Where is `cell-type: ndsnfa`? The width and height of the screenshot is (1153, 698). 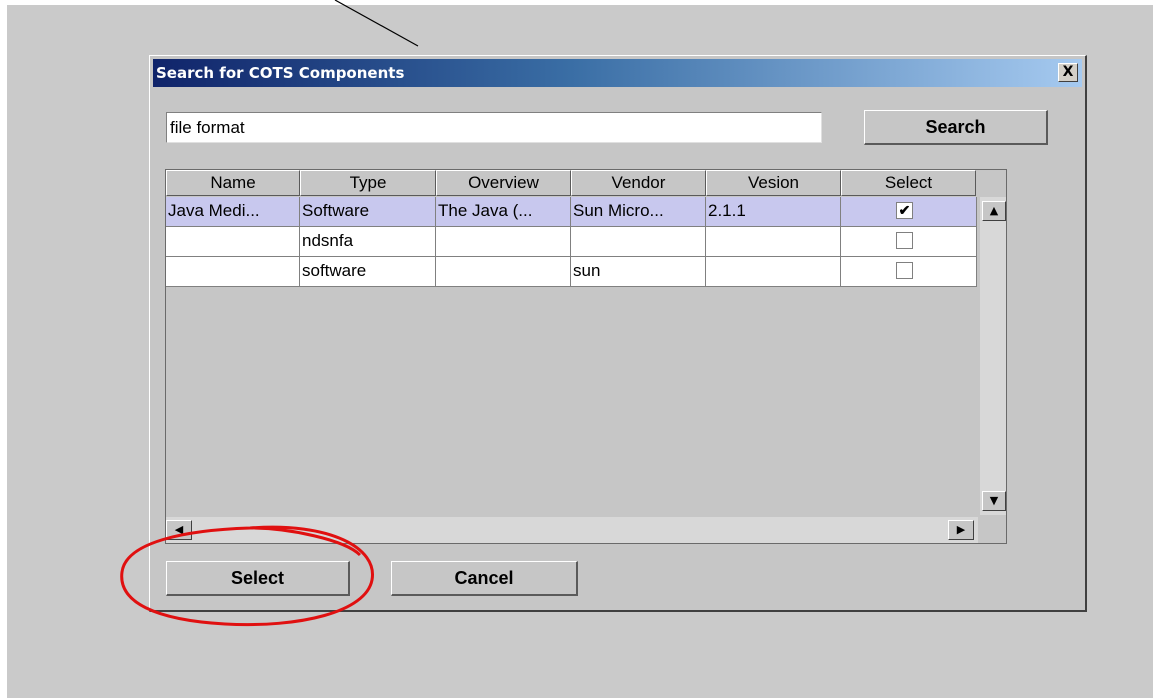 cell-type: ndsnfa is located at coordinates (368, 242).